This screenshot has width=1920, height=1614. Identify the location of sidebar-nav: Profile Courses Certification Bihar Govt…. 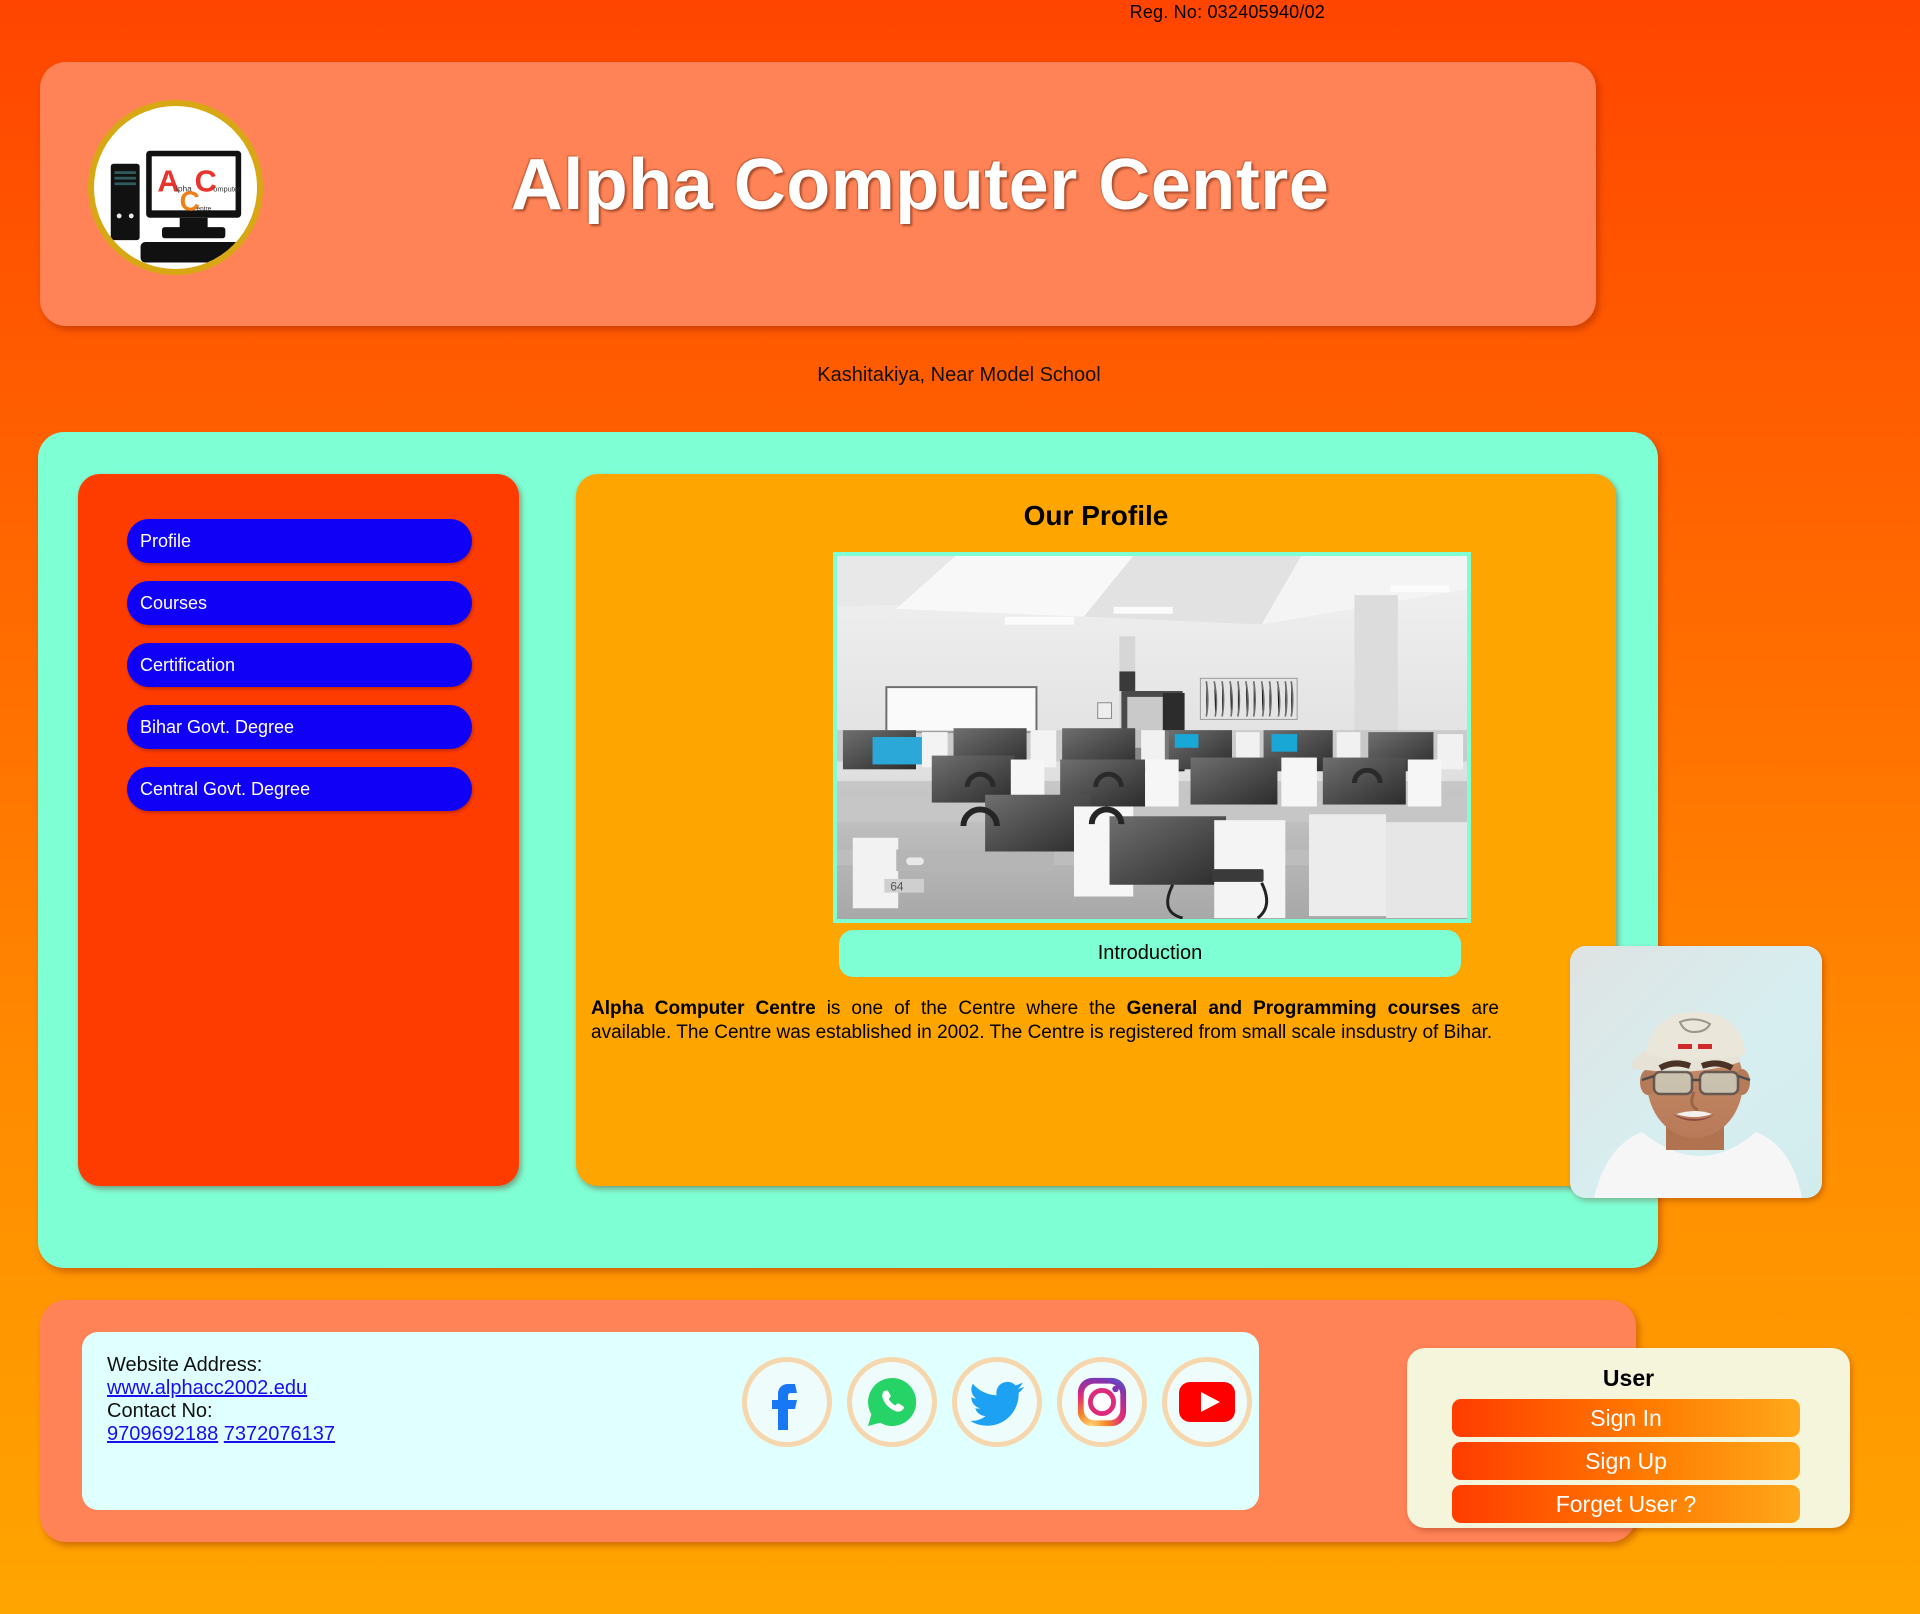
(299, 674).